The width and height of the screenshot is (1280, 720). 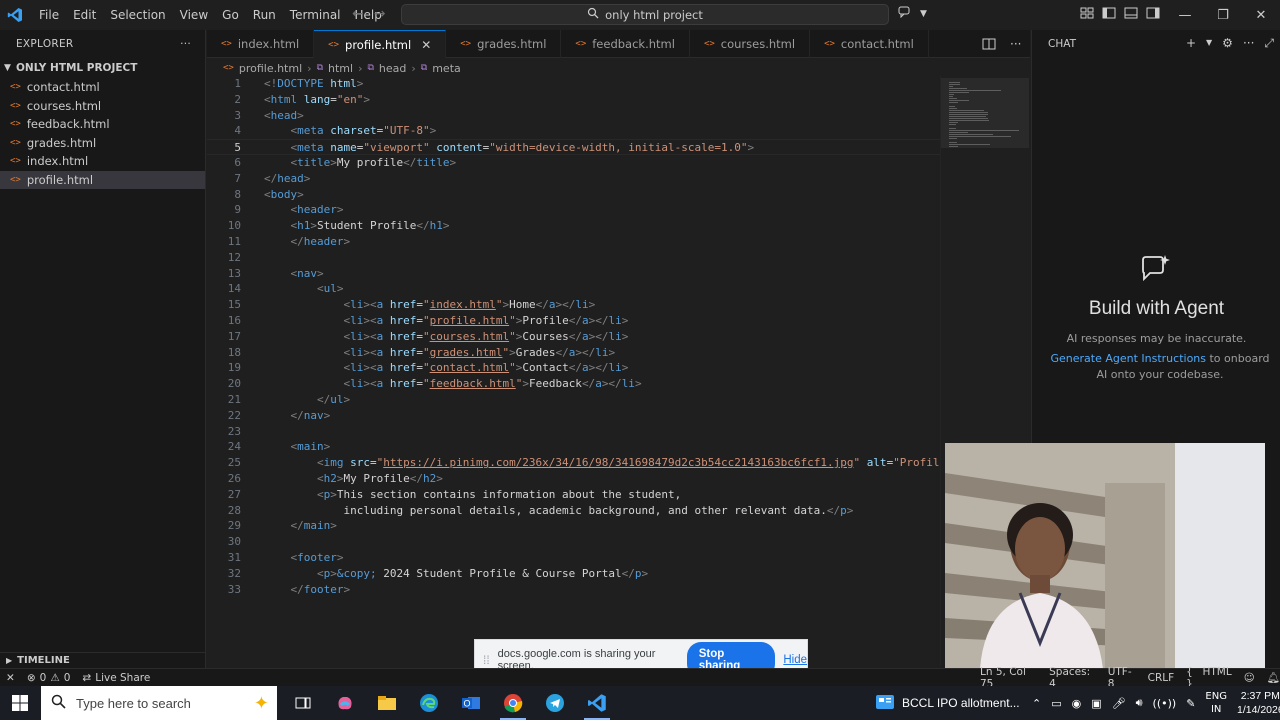 What do you see at coordinates (426, 45) in the screenshot?
I see `close-tab-icon: ✕` at bounding box center [426, 45].